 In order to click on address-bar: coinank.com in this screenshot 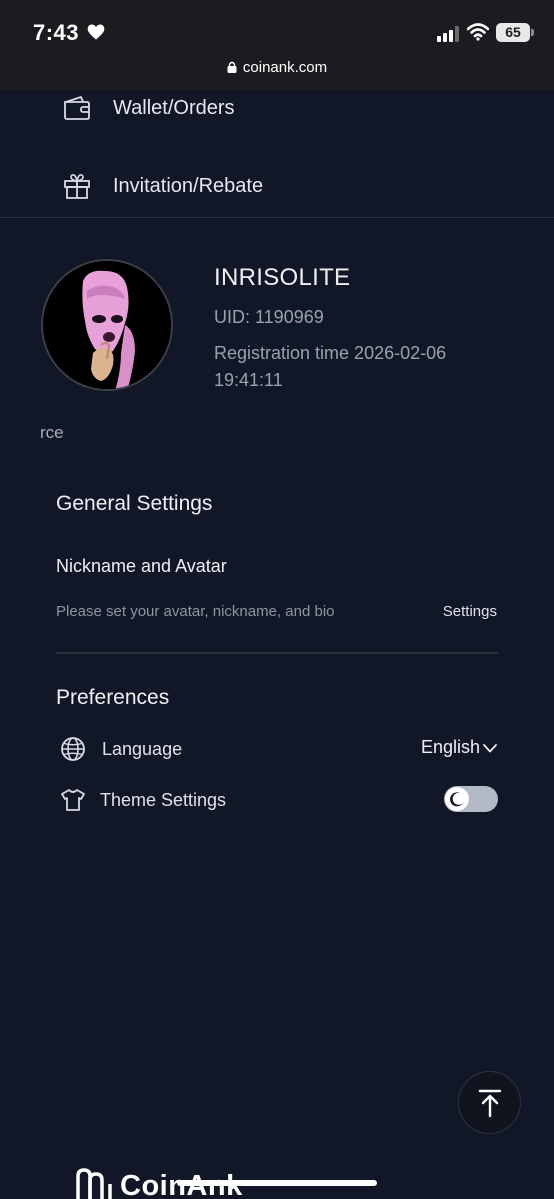, I will do `click(277, 67)`.